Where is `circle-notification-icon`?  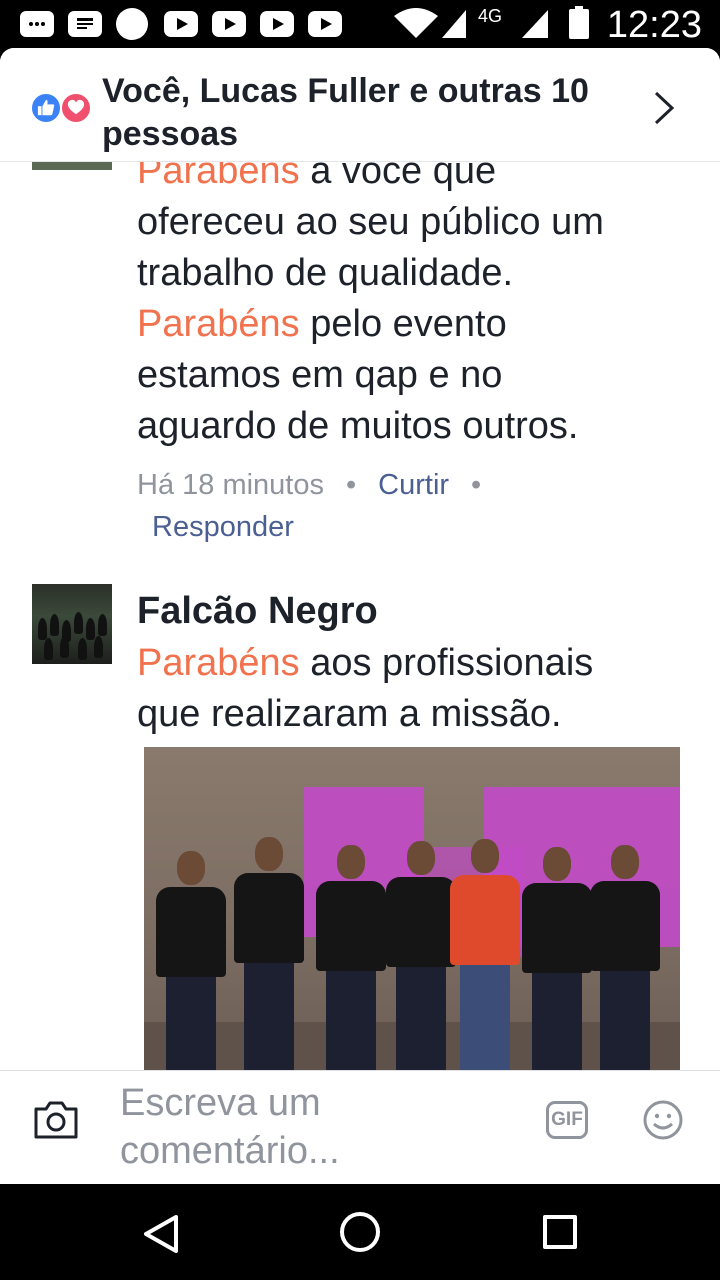
circle-notification-icon is located at coordinates (132, 24).